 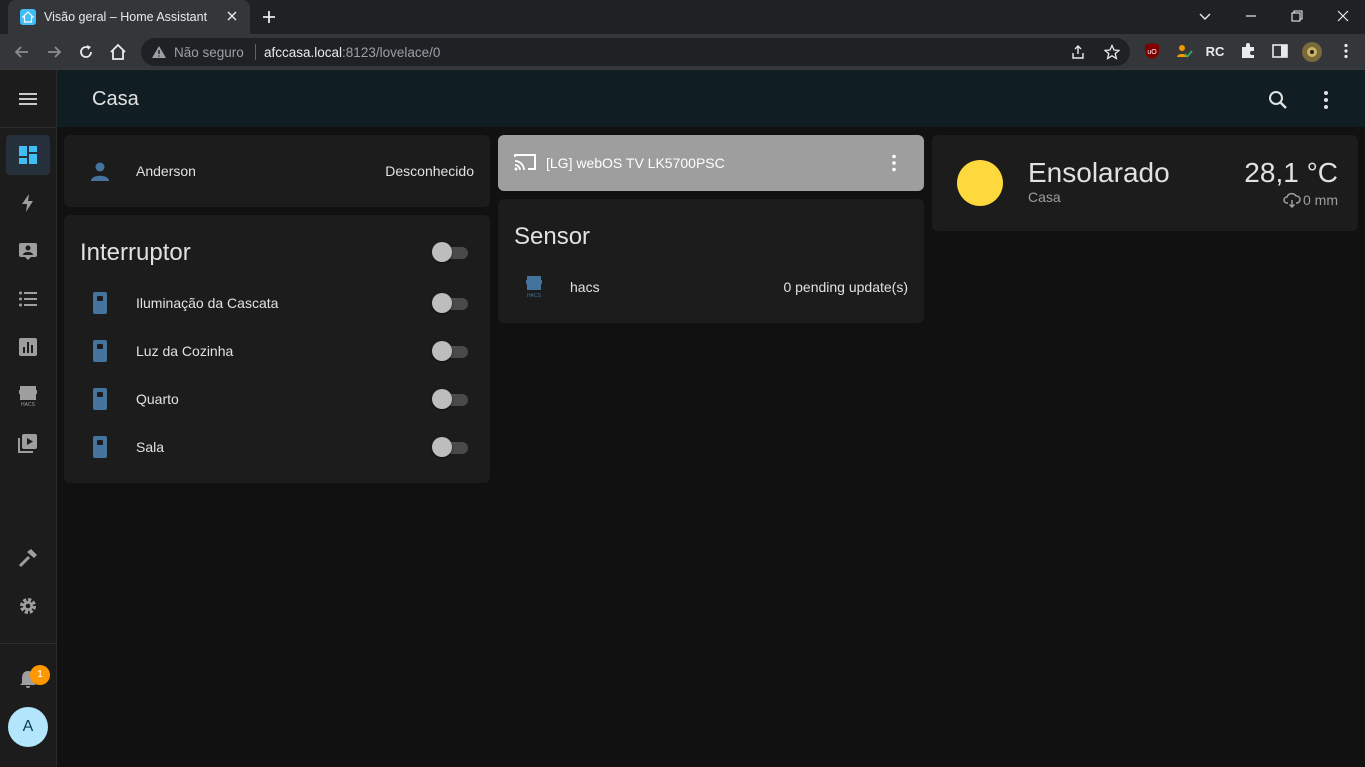 I want to click on browser-tab: Visão geral – Home Assistant, so click(x=129, y=17).